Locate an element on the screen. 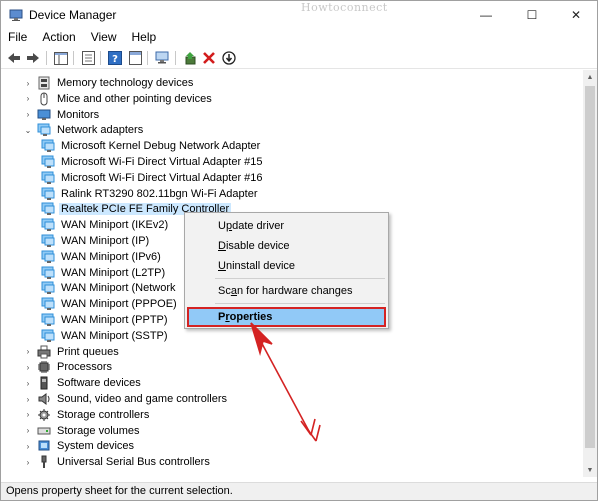 This screenshot has width=598, height=501. context-menu-properties: Properties is located at coordinates (286, 317).